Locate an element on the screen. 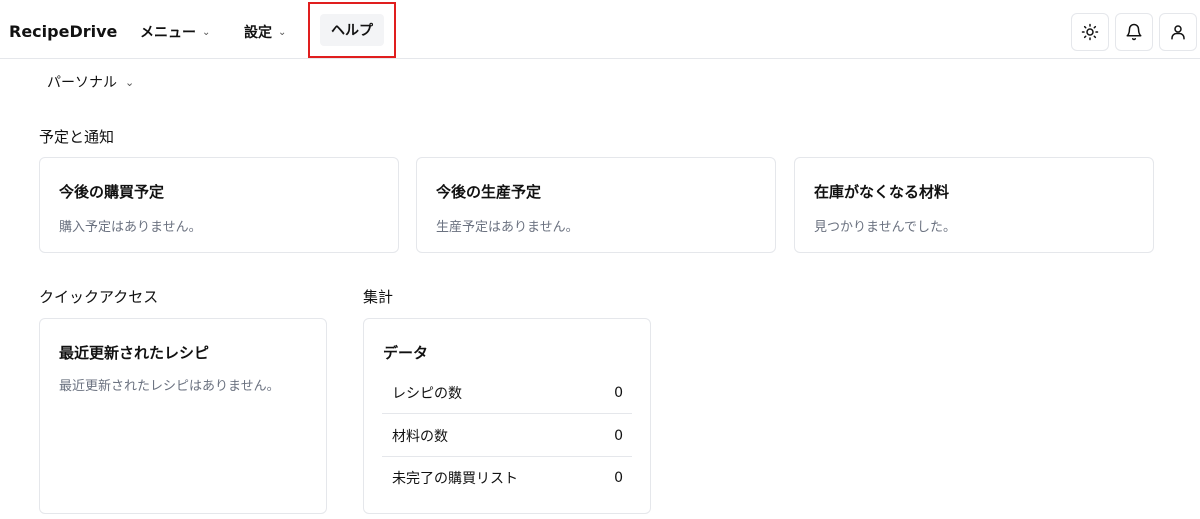 The width and height of the screenshot is (1200, 519). stat-row-open-purchase-lists: 未完了の購買リスト 0 is located at coordinates (507, 478).